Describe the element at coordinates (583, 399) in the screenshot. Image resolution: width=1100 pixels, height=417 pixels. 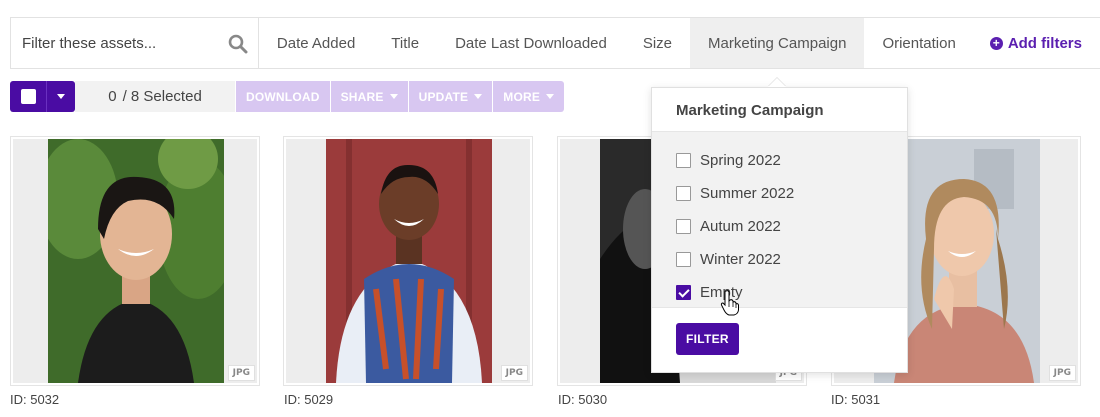
I see `asset-id: ID: 5030` at that location.